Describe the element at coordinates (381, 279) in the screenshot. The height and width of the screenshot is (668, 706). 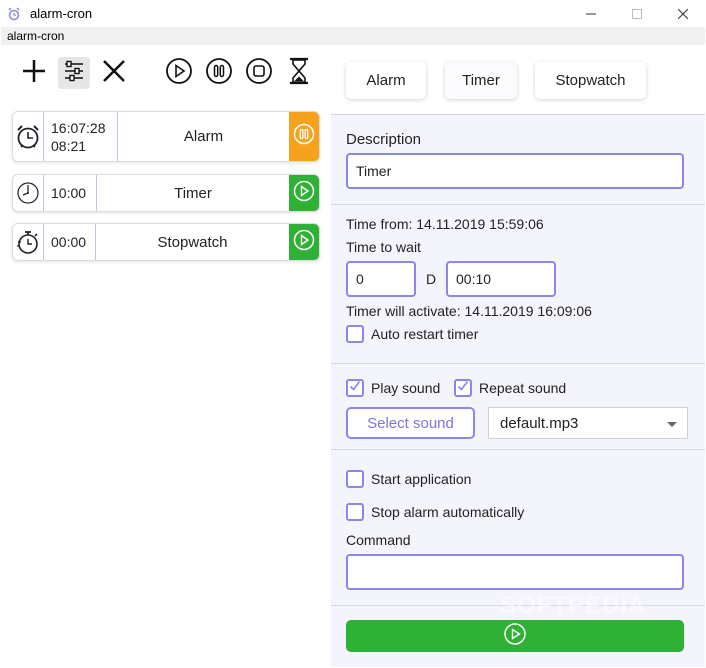
I see `days-input: 0` at that location.